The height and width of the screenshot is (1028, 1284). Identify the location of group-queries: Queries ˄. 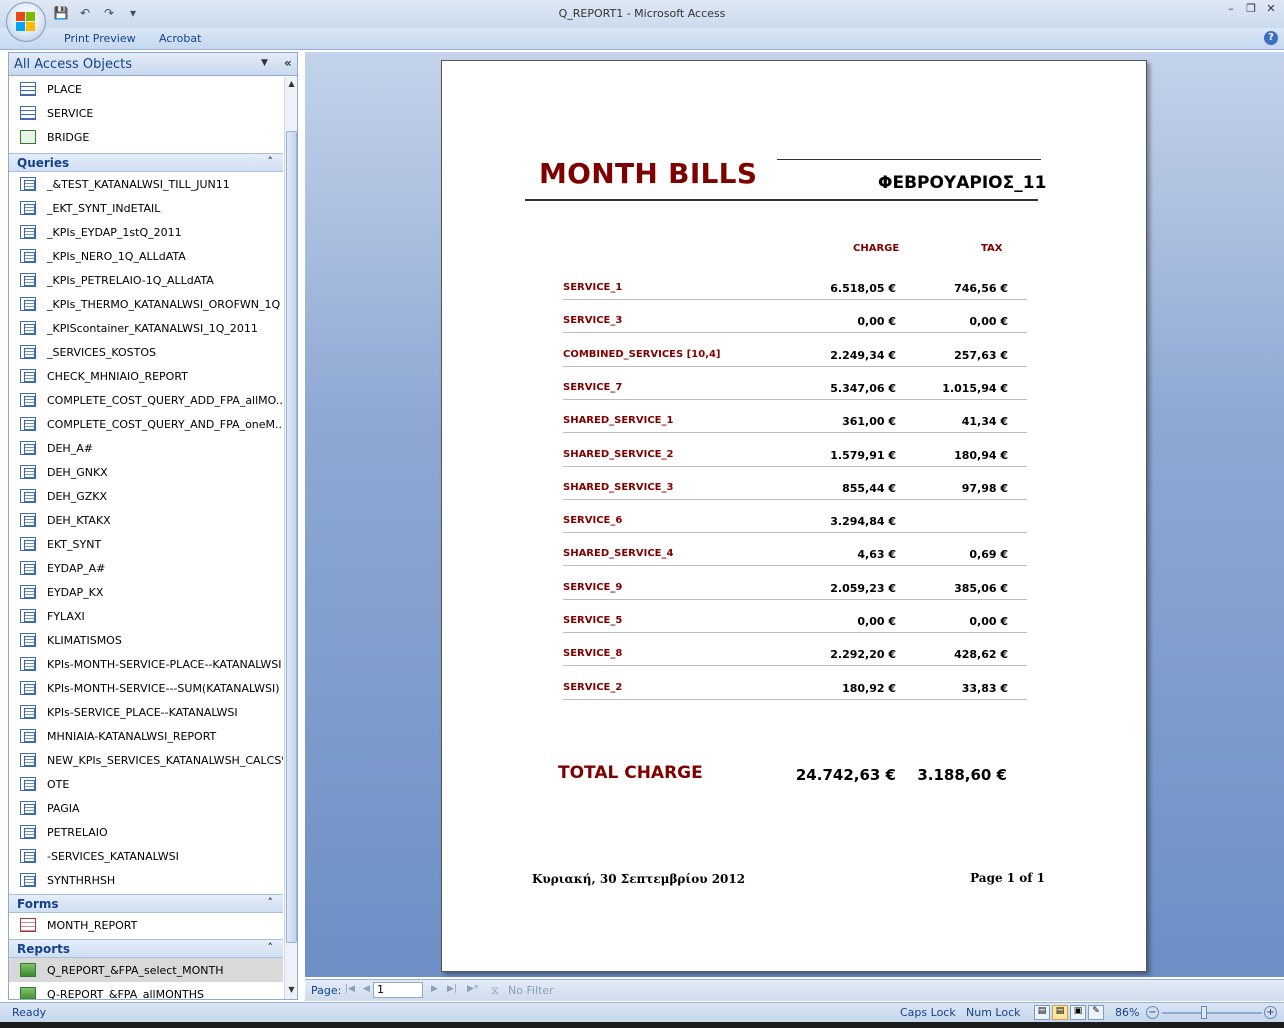
(146, 162).